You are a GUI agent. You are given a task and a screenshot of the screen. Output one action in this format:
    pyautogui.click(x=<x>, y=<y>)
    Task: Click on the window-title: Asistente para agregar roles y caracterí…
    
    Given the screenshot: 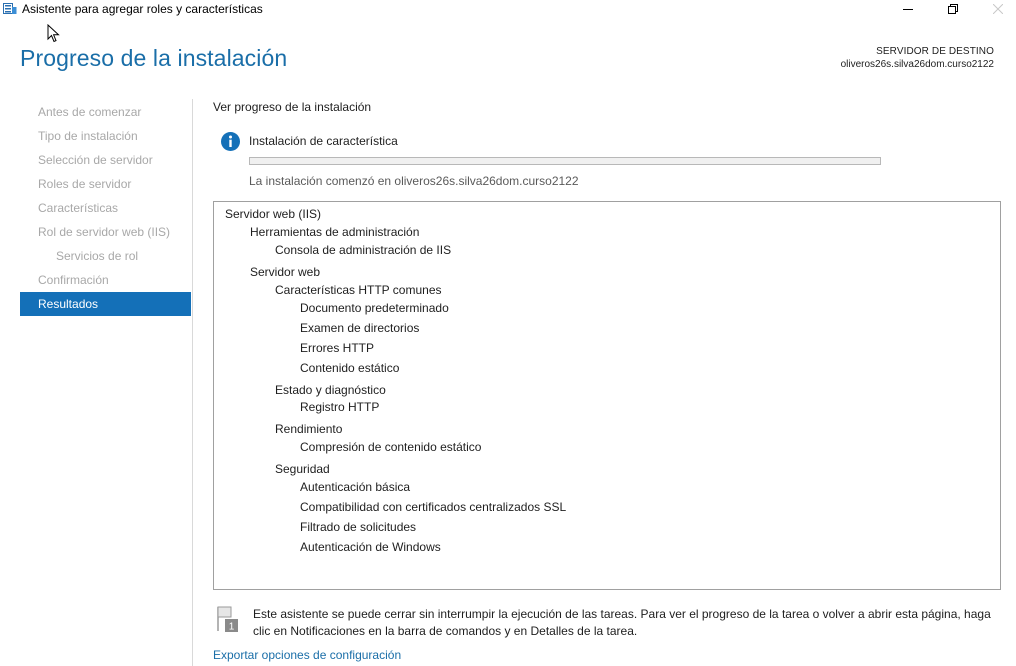 What is the action you would take?
    pyautogui.click(x=142, y=9)
    